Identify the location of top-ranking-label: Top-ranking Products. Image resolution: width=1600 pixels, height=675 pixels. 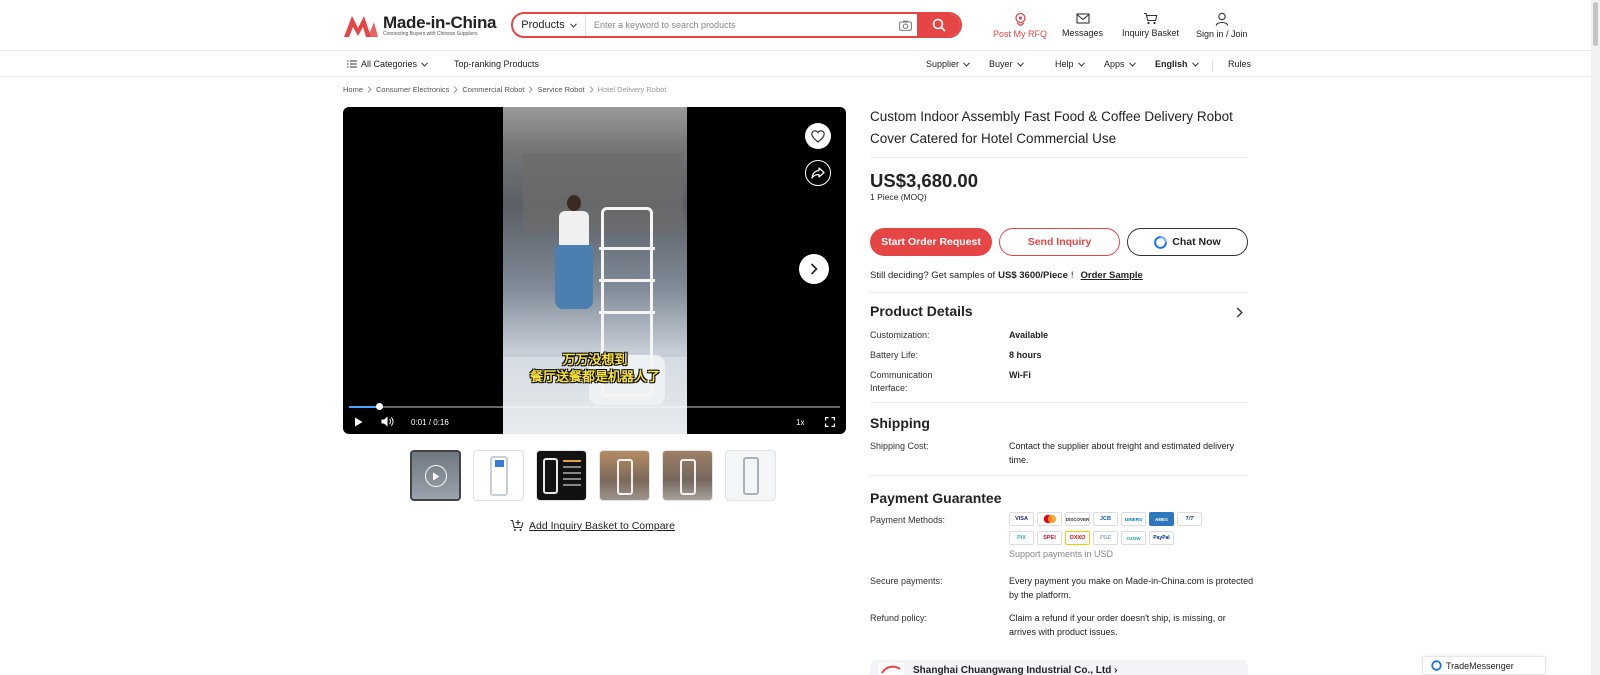
(497, 64).